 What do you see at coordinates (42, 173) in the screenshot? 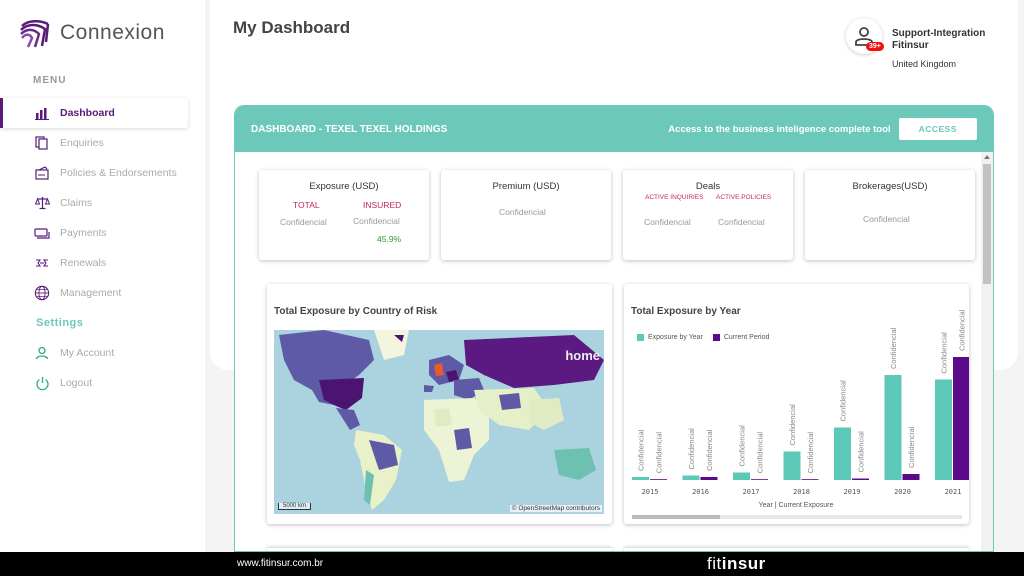
I see `policy-icon` at bounding box center [42, 173].